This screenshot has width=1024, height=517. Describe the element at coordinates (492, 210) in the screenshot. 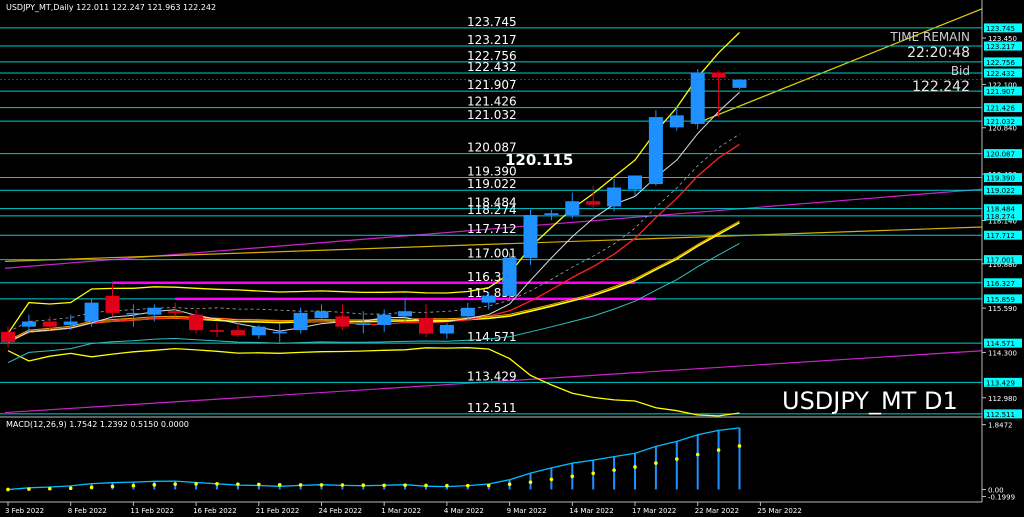

I see `level-label: 118.274` at that location.